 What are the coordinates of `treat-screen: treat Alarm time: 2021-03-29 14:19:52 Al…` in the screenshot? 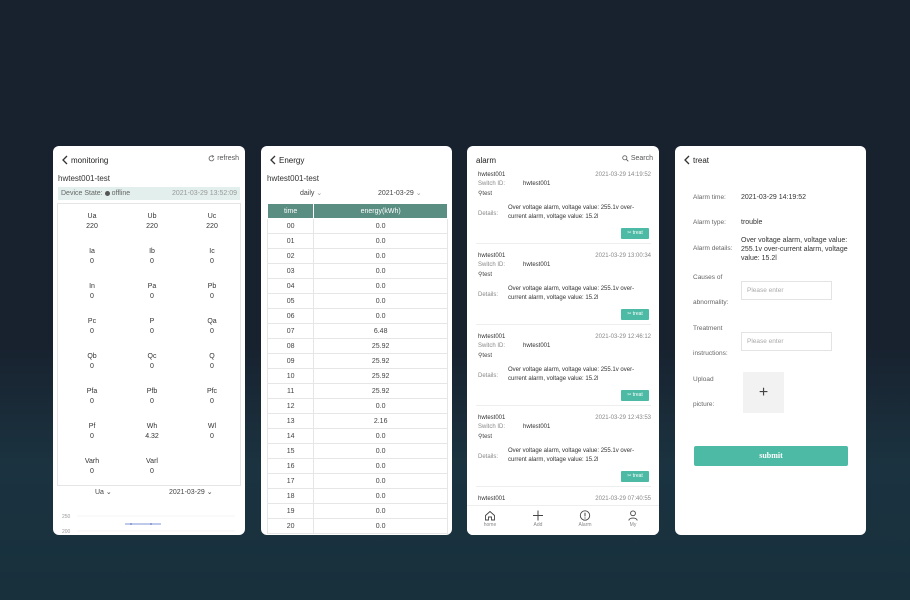 It's located at (770, 340).